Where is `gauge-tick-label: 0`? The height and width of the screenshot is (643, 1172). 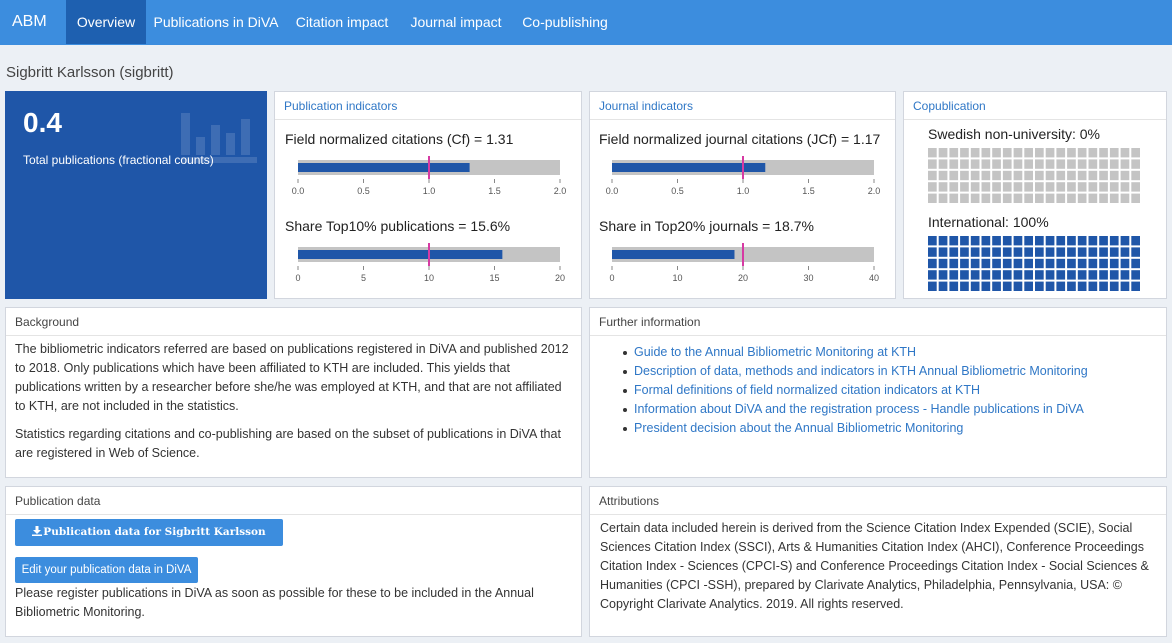 gauge-tick-label: 0 is located at coordinates (611, 278).